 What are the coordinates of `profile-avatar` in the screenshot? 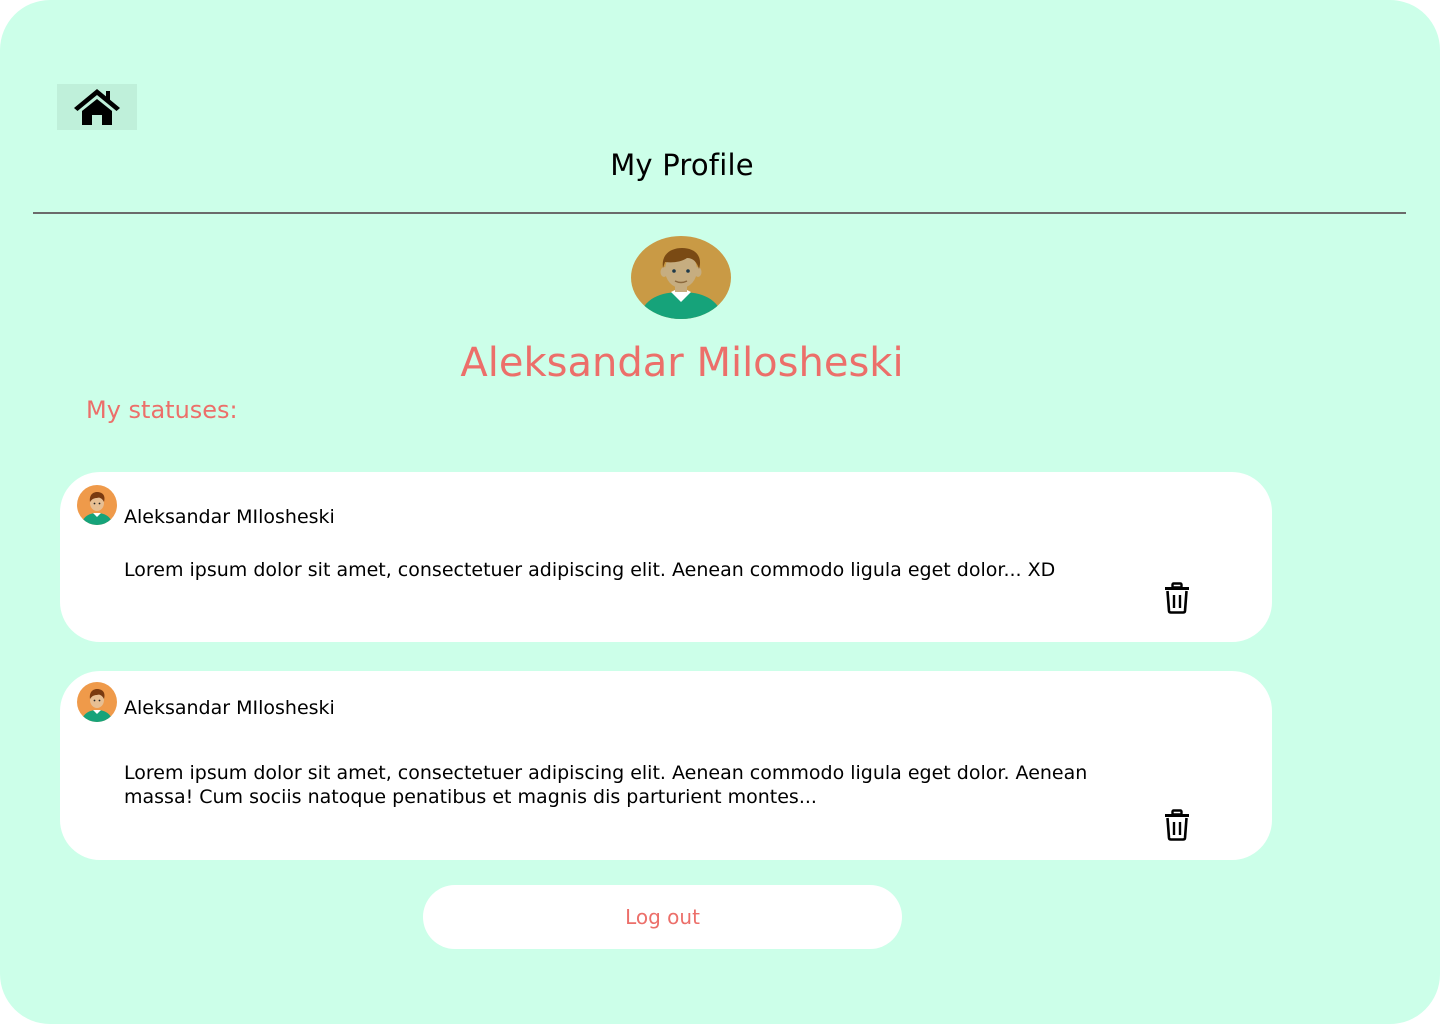 It's located at (681, 277).